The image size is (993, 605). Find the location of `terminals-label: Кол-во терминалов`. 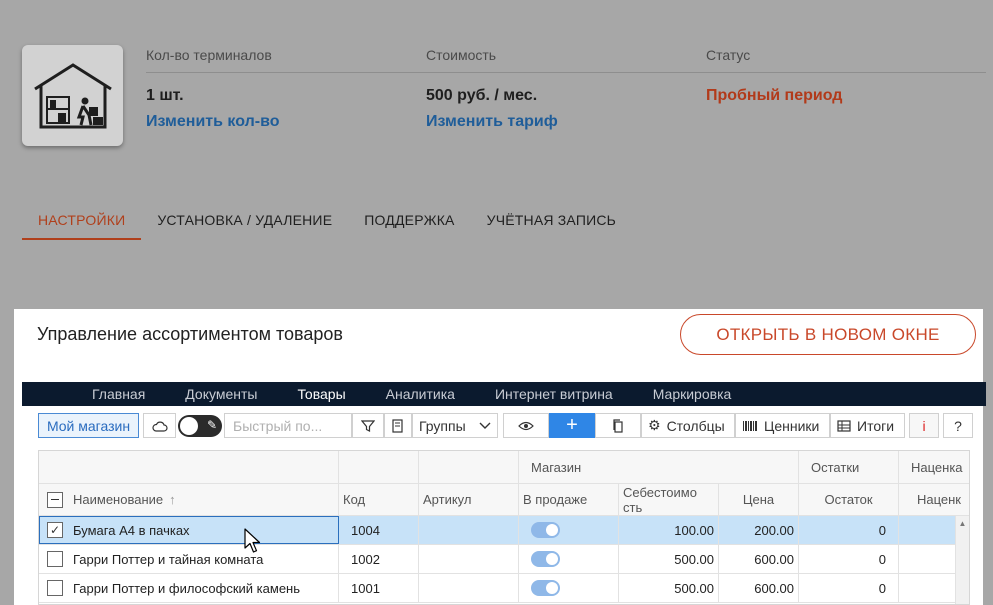

terminals-label: Кол-во терминалов is located at coordinates (209, 55).